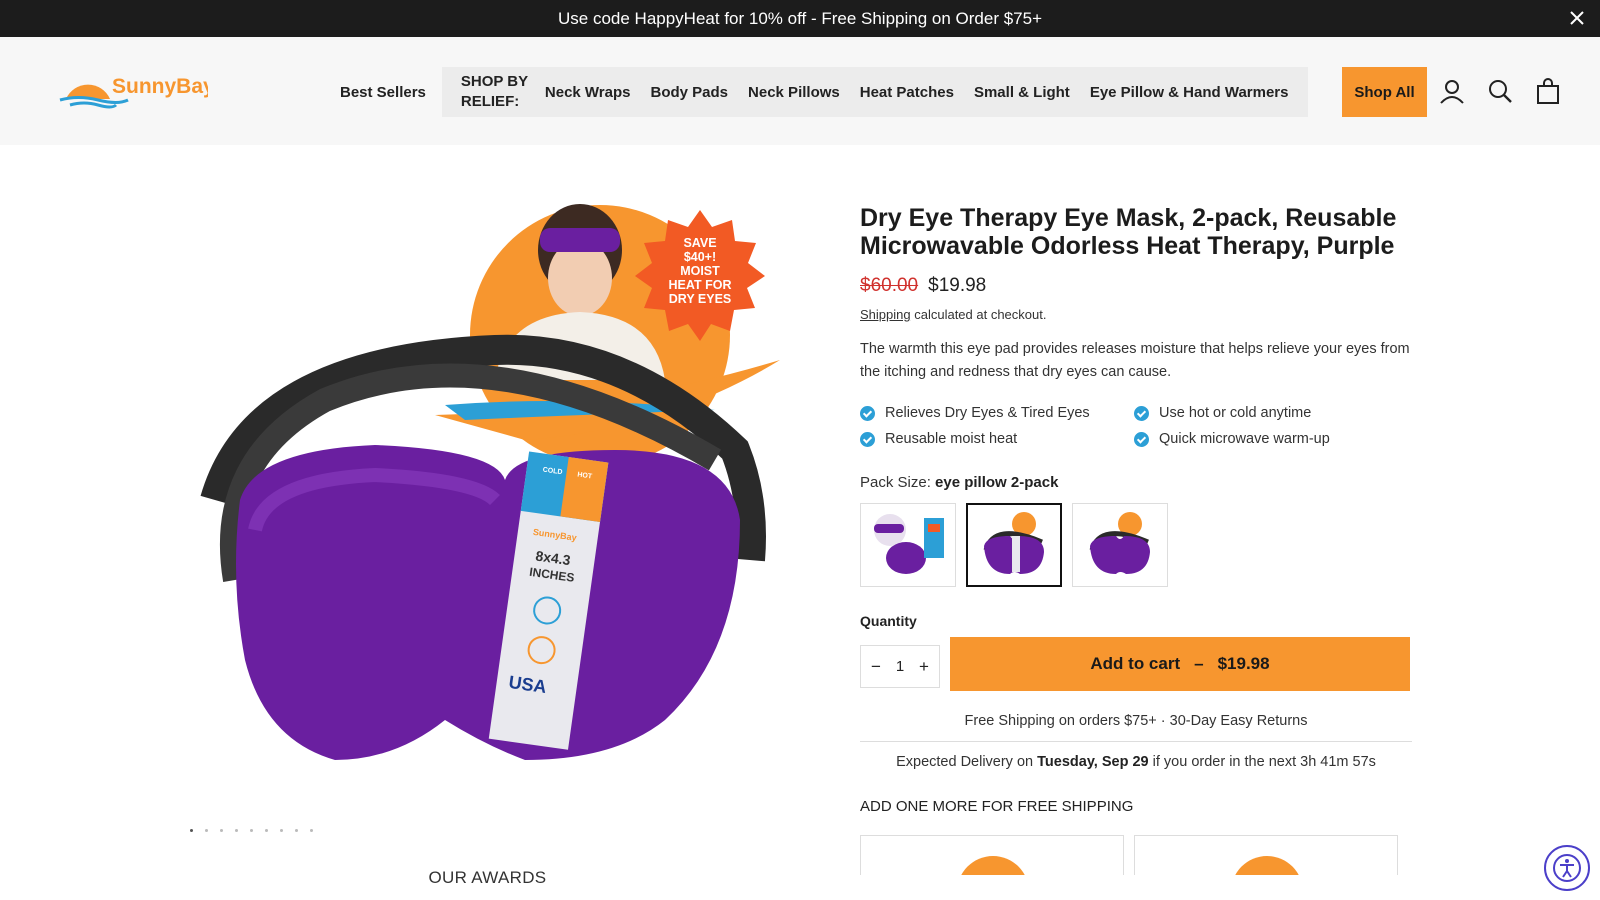 This screenshot has width=1600, height=900. What do you see at coordinates (1136, 482) in the screenshot?
I see `pack-size: Pack Size: eye pillow 2-pack` at bounding box center [1136, 482].